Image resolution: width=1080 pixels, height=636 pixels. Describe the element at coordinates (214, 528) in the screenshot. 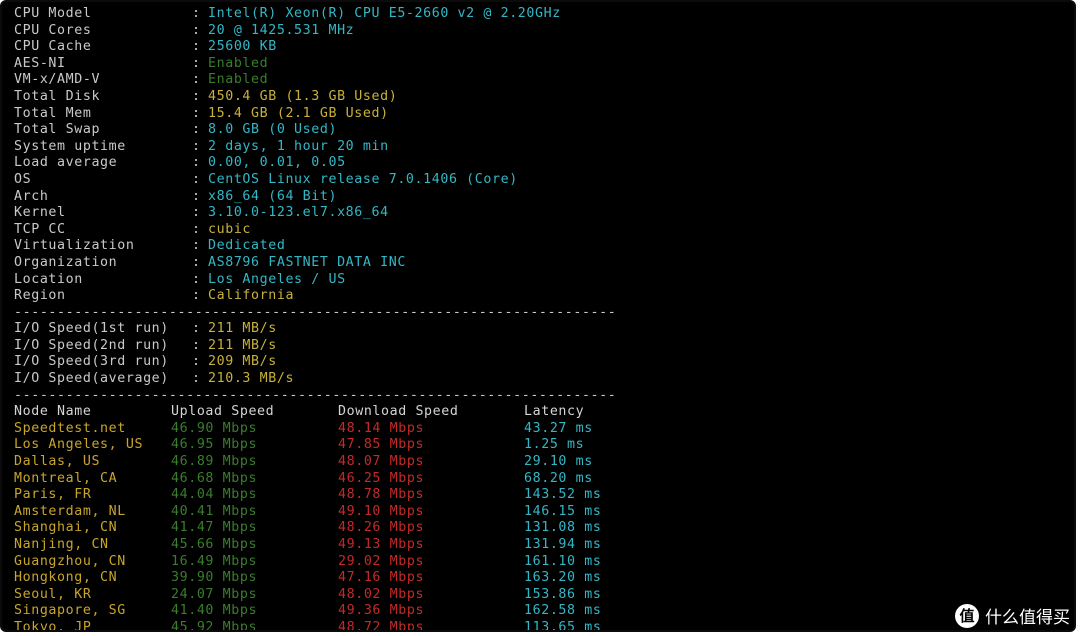

I see `upload-speed: 41.47 Mbps` at that location.